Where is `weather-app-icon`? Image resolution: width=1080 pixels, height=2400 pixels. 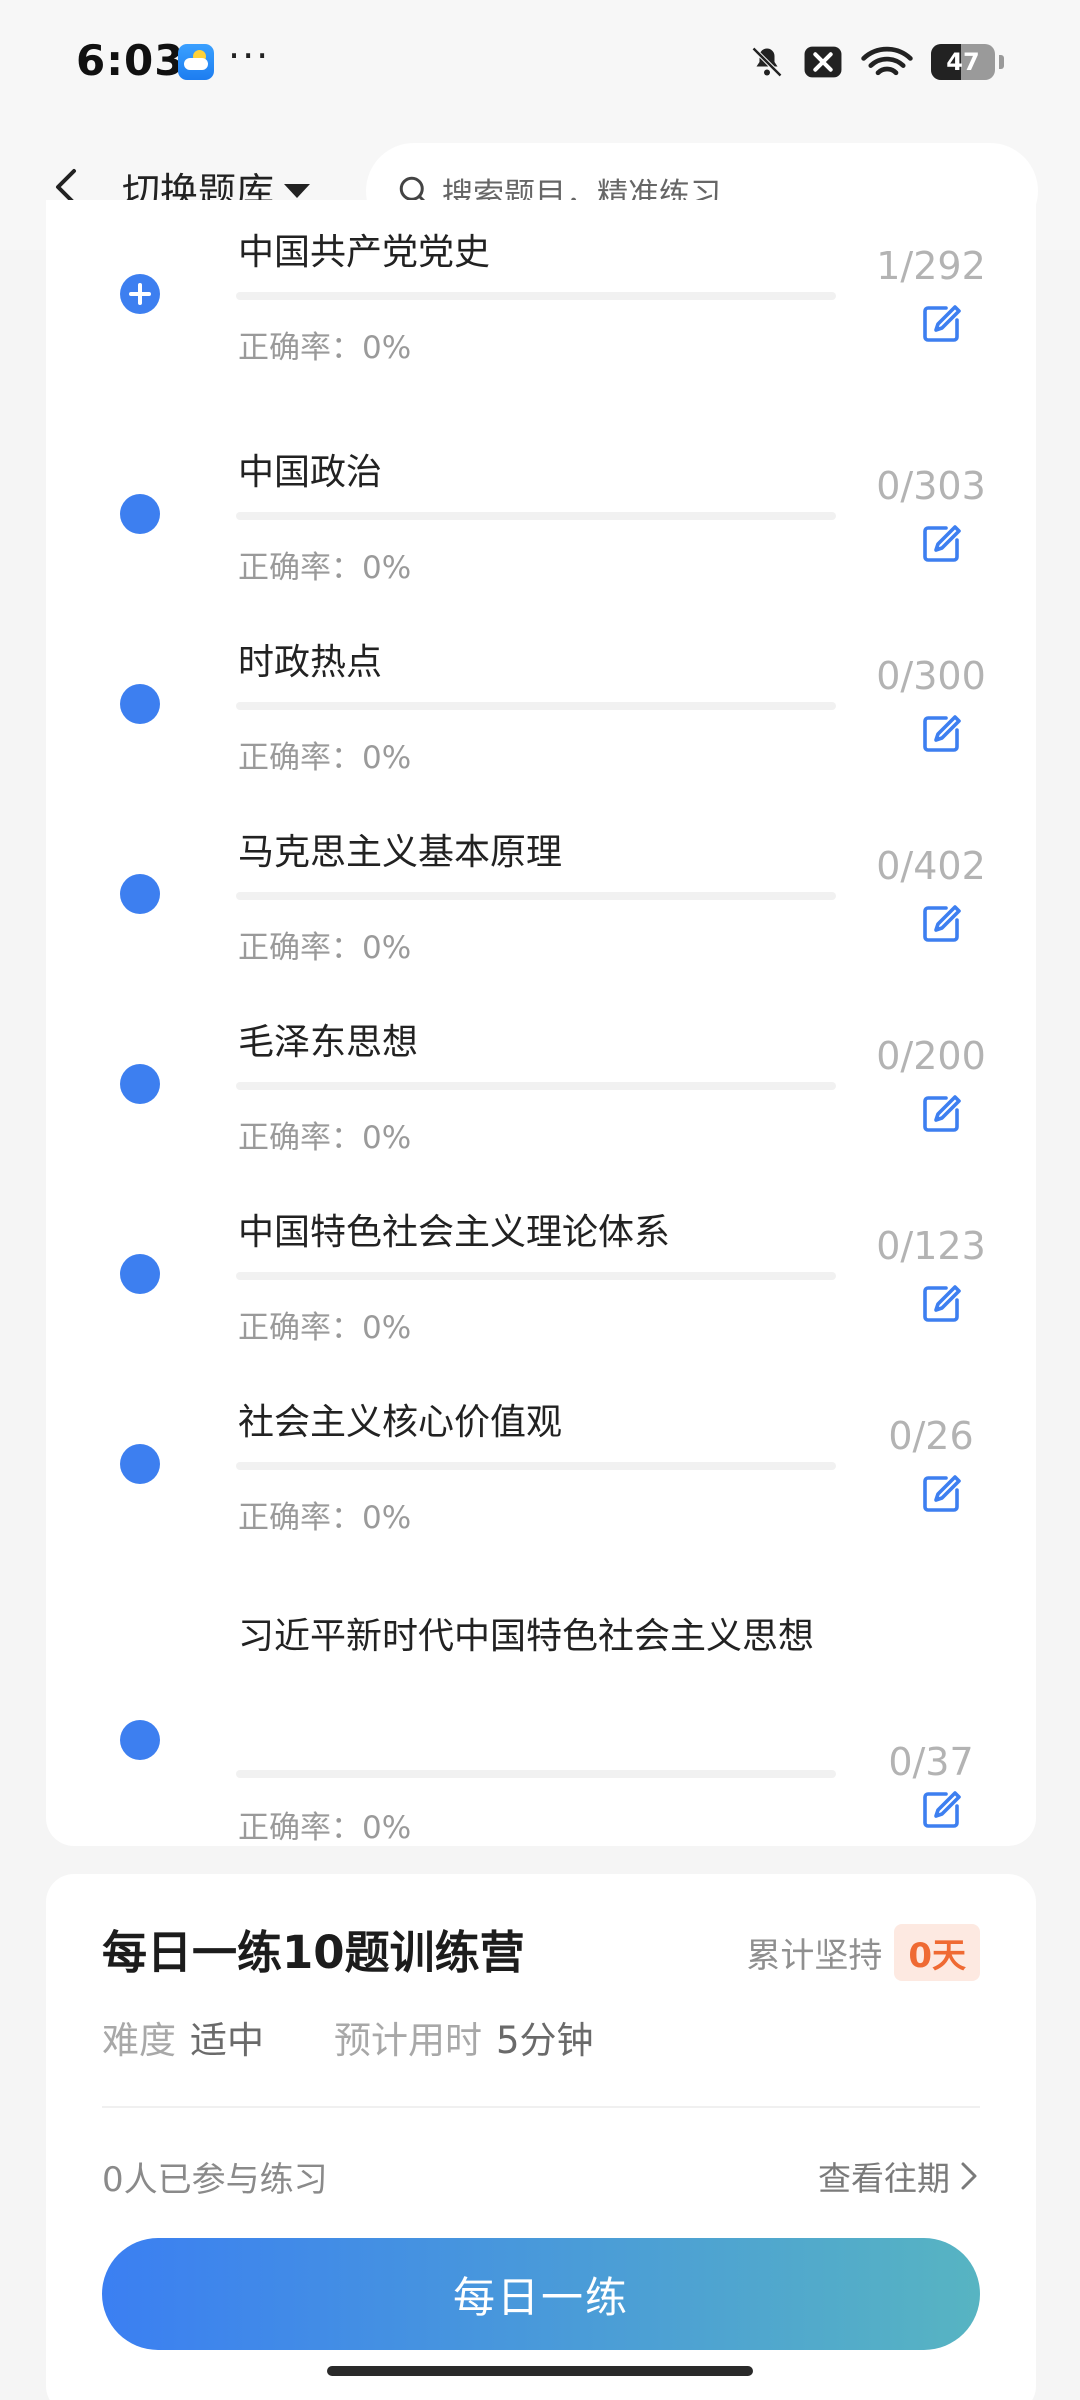
weather-app-icon is located at coordinates (196, 62).